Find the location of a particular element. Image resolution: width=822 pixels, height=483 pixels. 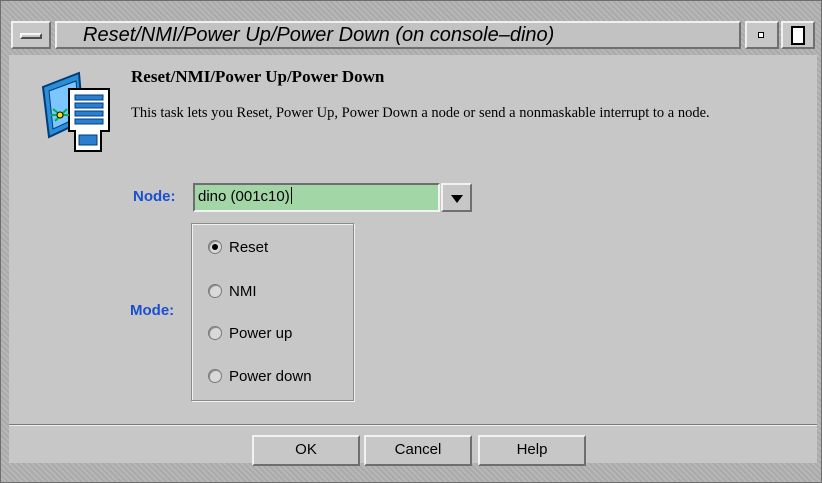

radio-label-reset: Reset is located at coordinates (249, 247).